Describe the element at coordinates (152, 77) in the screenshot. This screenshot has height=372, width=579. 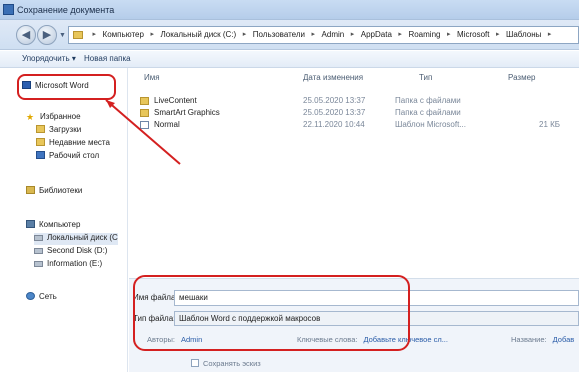
I see `column-header-name: Имя` at that location.